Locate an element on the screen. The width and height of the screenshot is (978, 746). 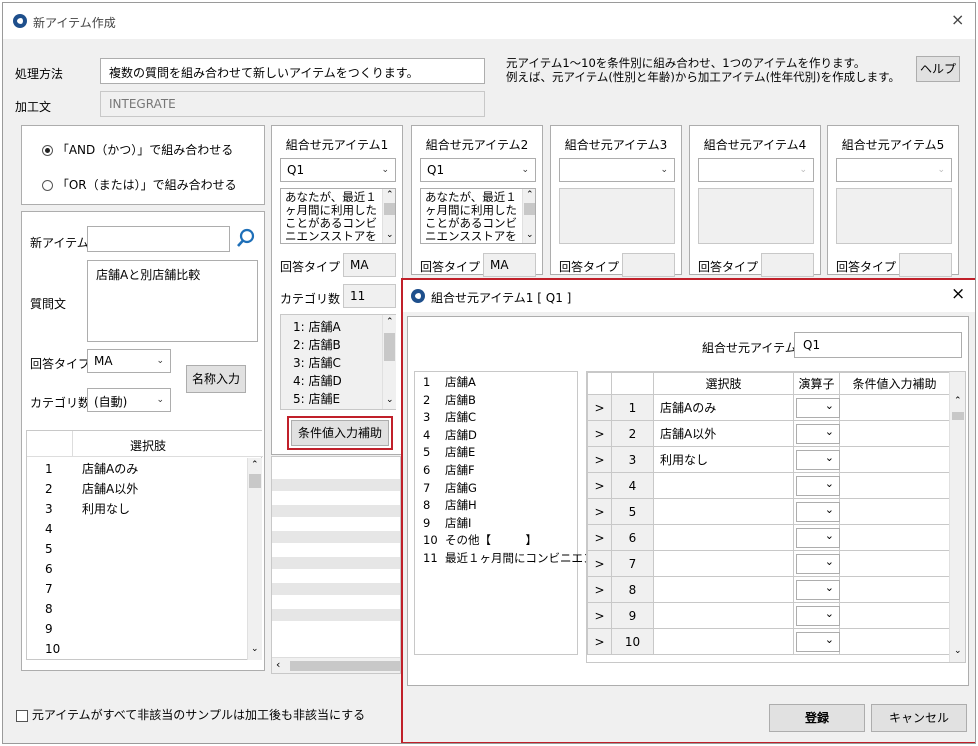
list-item: 1 店舗Aのみ is located at coordinates (137, 469).